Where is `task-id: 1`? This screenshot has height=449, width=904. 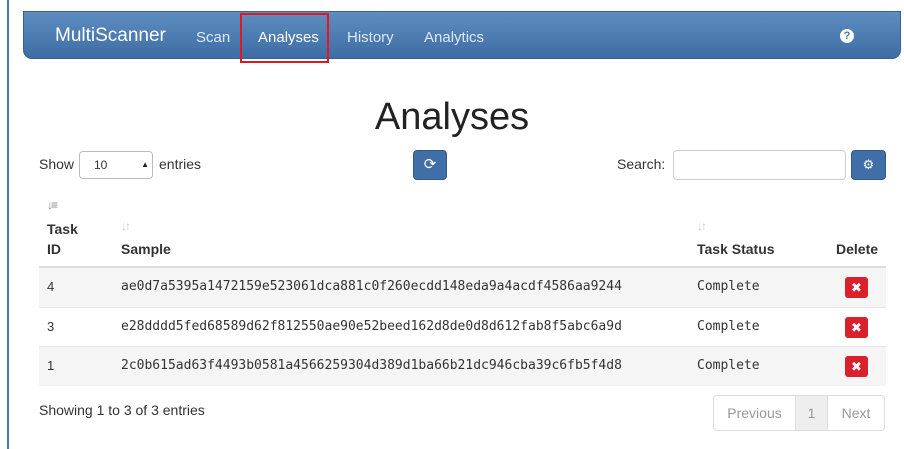
task-id: 1 is located at coordinates (51, 365).